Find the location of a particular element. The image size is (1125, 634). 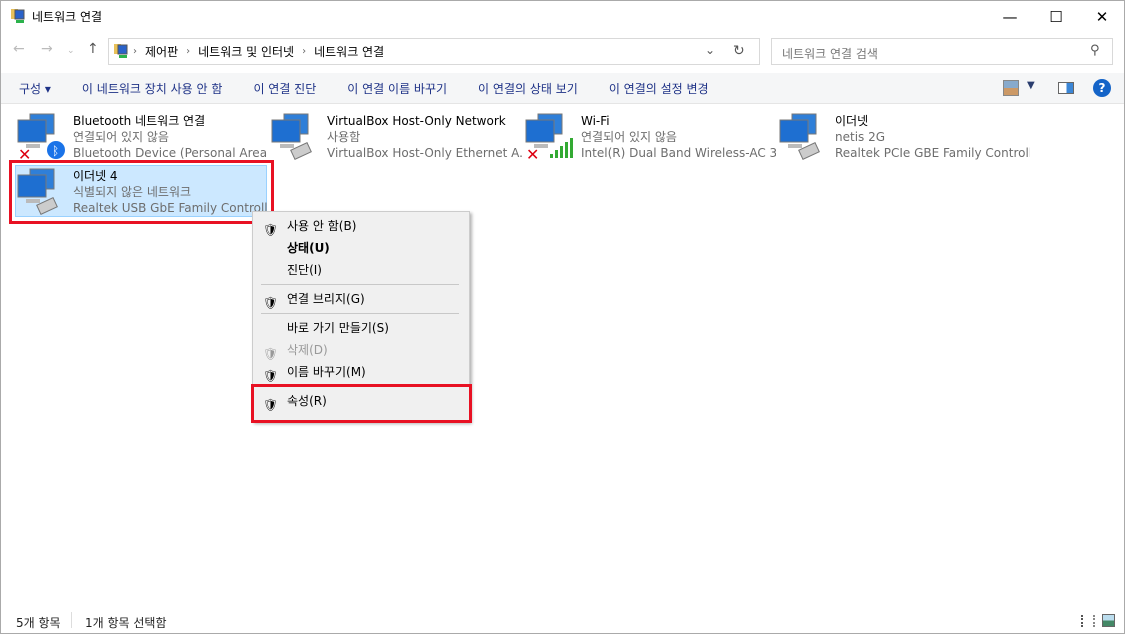

recent-chevron-icon: ⌄ is located at coordinates (71, 51).